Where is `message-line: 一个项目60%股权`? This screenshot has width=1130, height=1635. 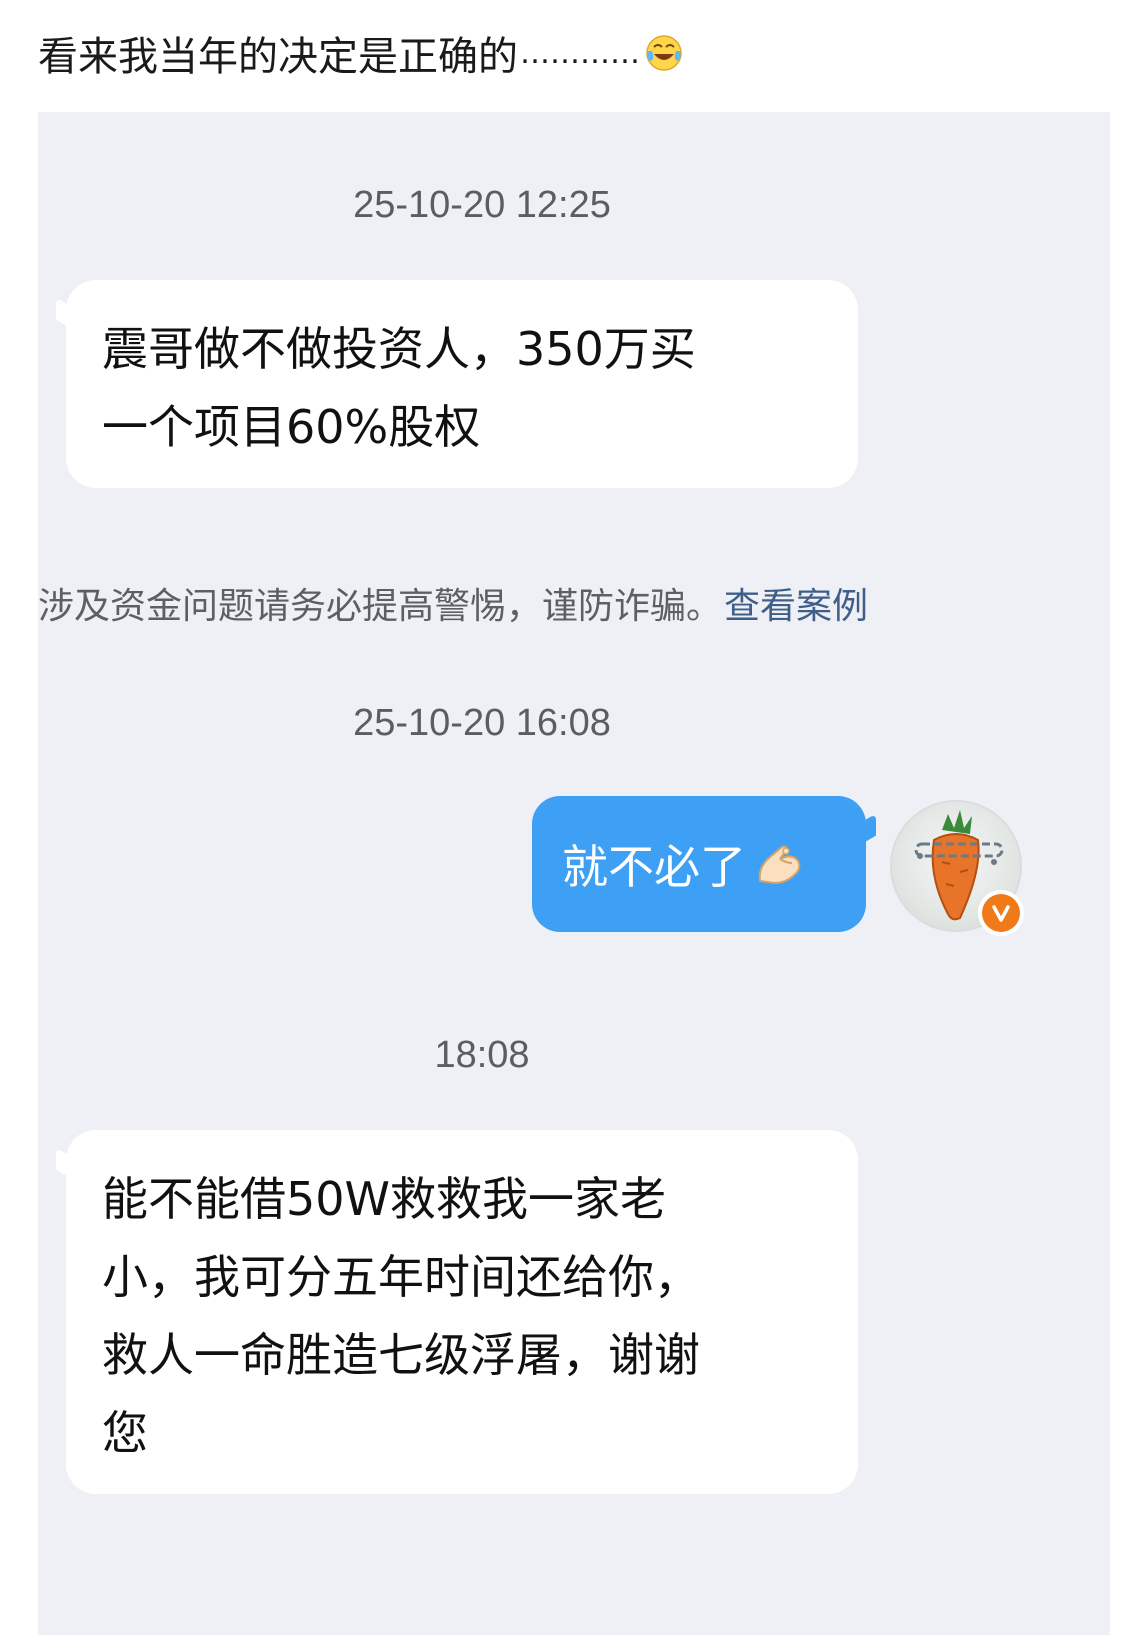
message-line: 一个项目60%股权 is located at coordinates (291, 427).